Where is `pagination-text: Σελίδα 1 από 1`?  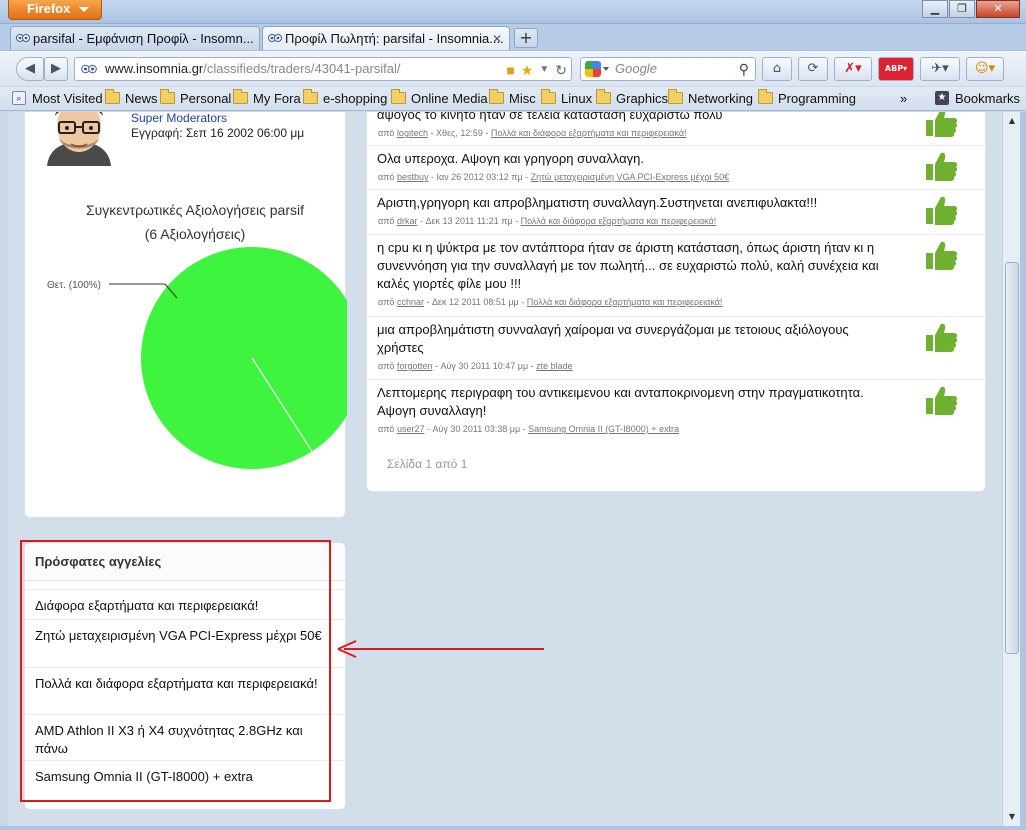
pagination-text: Σελίδα 1 από 1 is located at coordinates (427, 464).